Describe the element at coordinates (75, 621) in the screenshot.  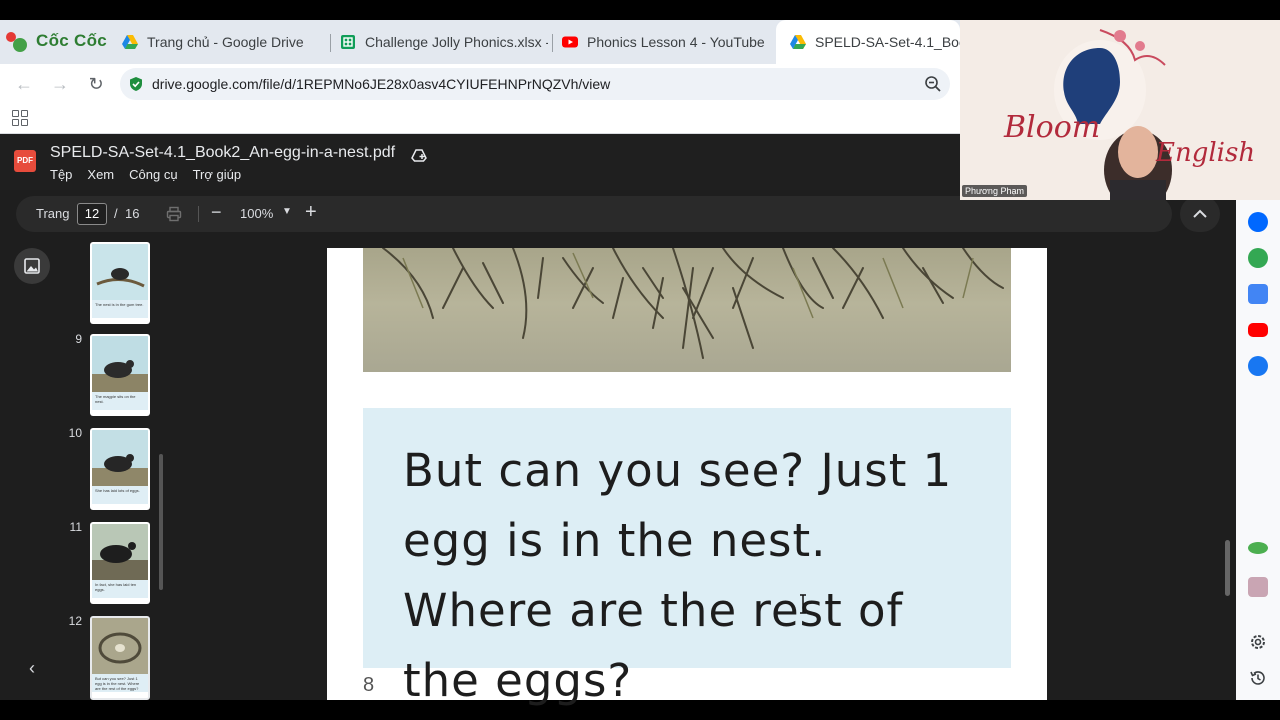
I see `thumbnail-number: 12` at that location.